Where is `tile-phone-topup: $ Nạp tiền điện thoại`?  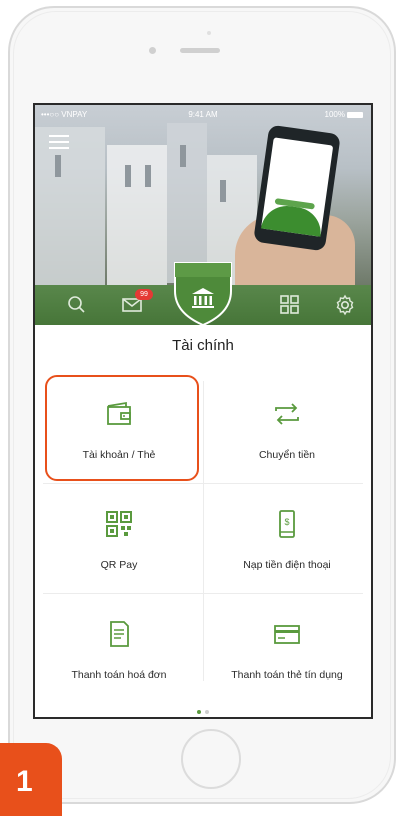
tile-phone-topup: $ Nạp tiền điện thoại is located at coordinates (287, 542).